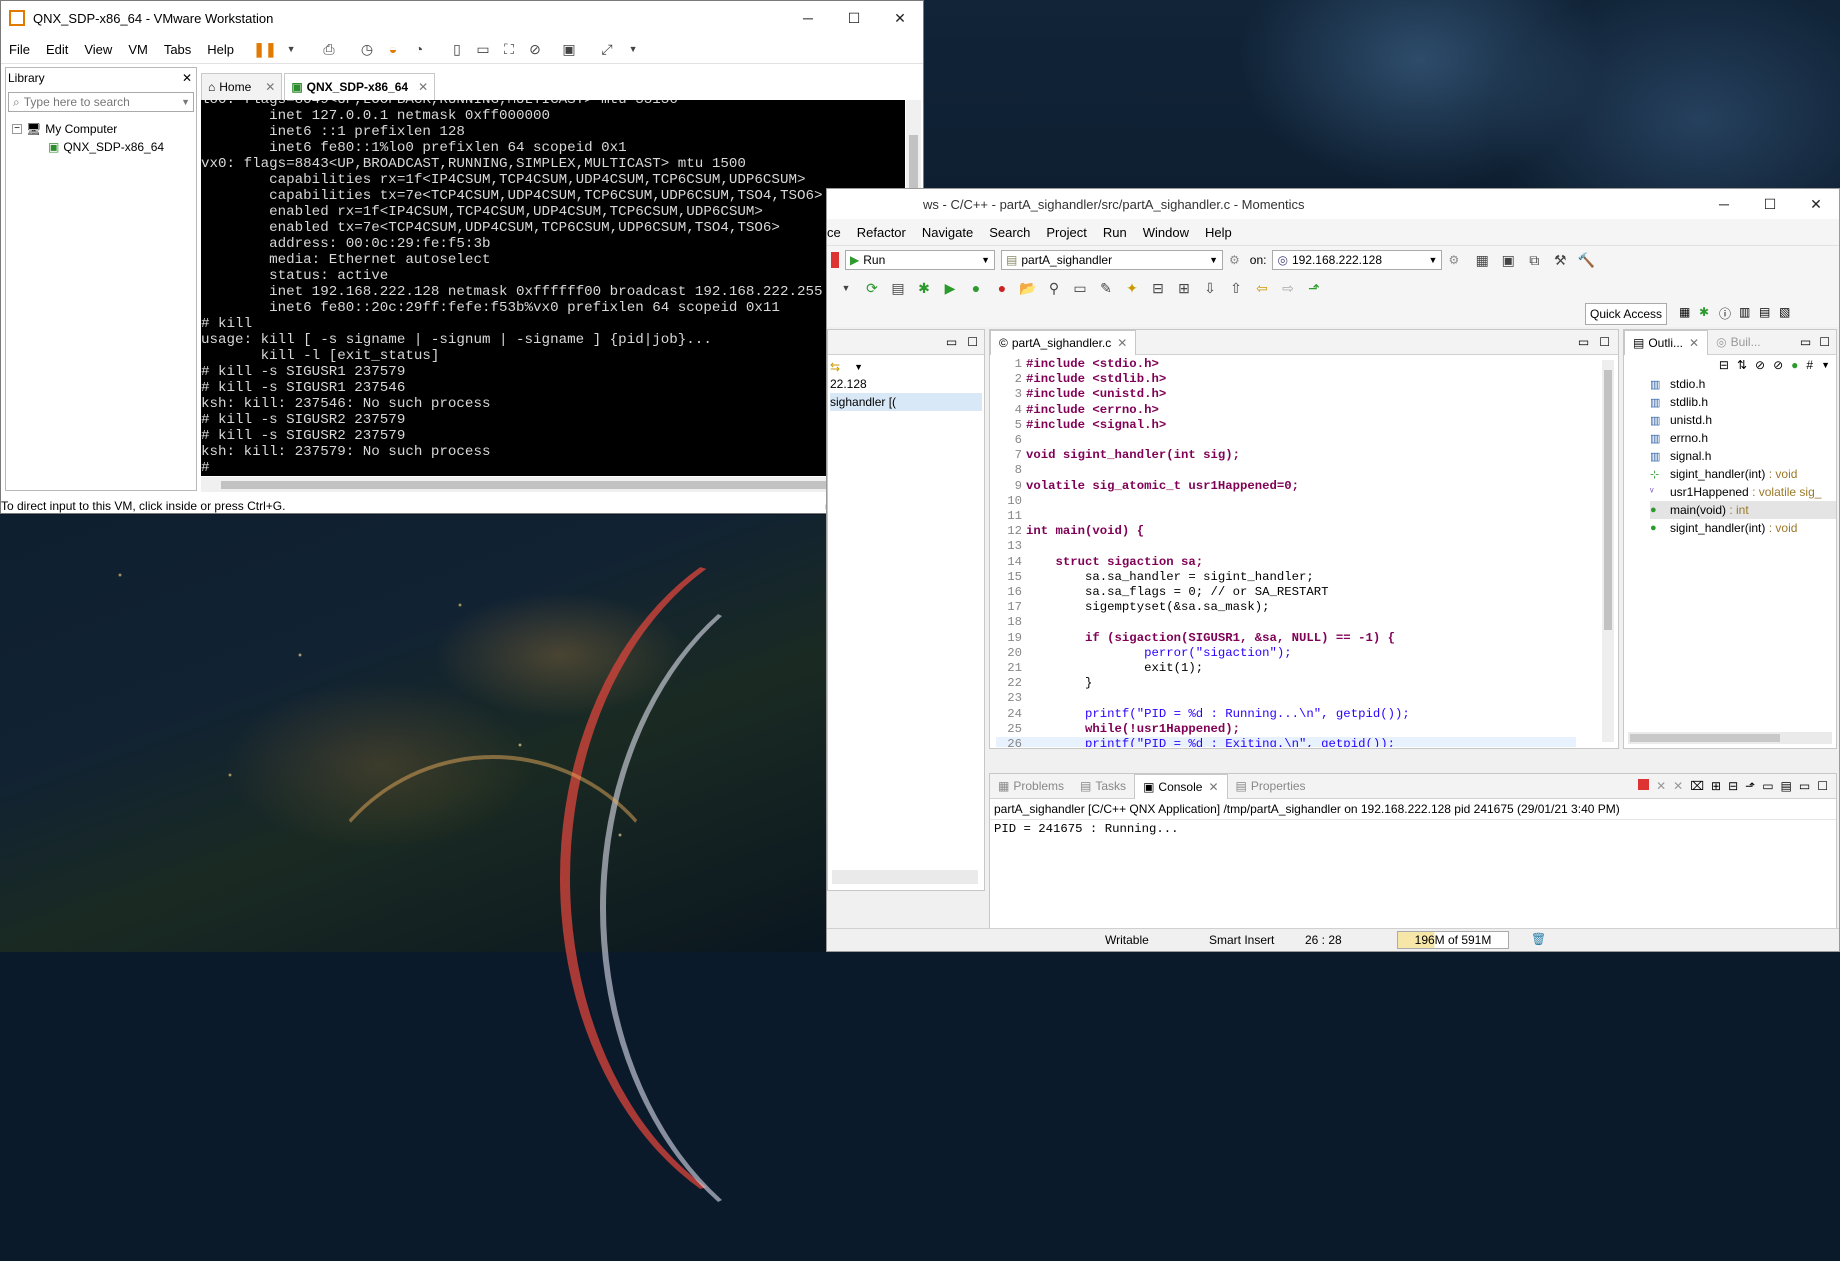 The height and width of the screenshot is (1261, 1840). Describe the element at coordinates (1184, 288) in the screenshot. I see `annotation-icon: ⊞` at that location.